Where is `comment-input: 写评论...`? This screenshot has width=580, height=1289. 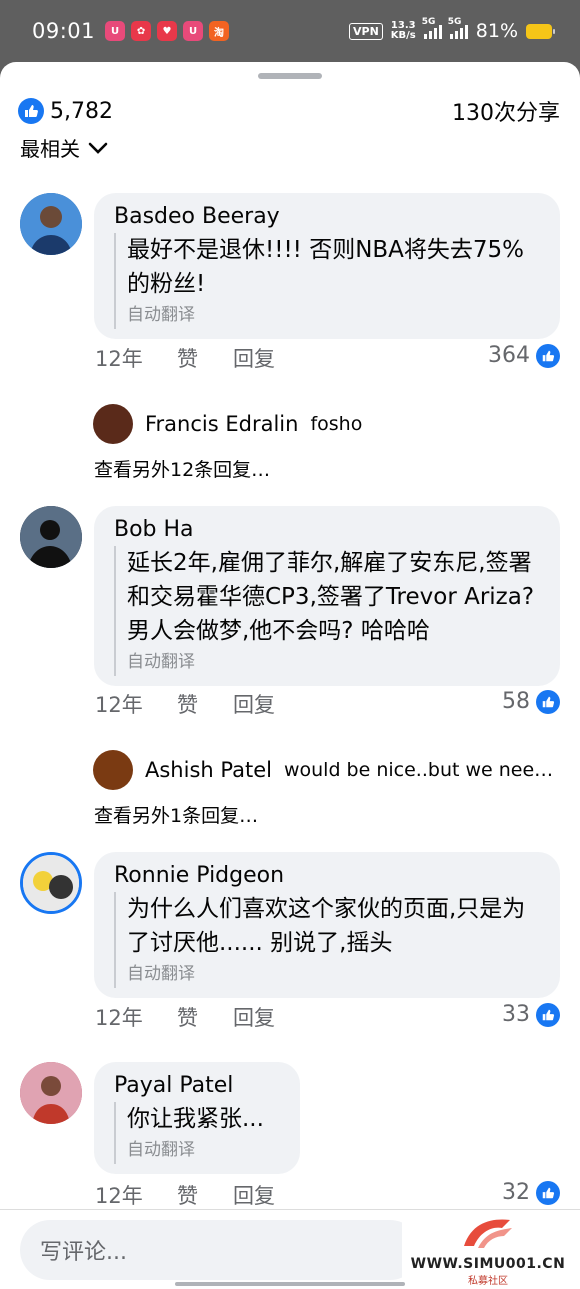
comment-input: 写评论... is located at coordinates (220, 1250).